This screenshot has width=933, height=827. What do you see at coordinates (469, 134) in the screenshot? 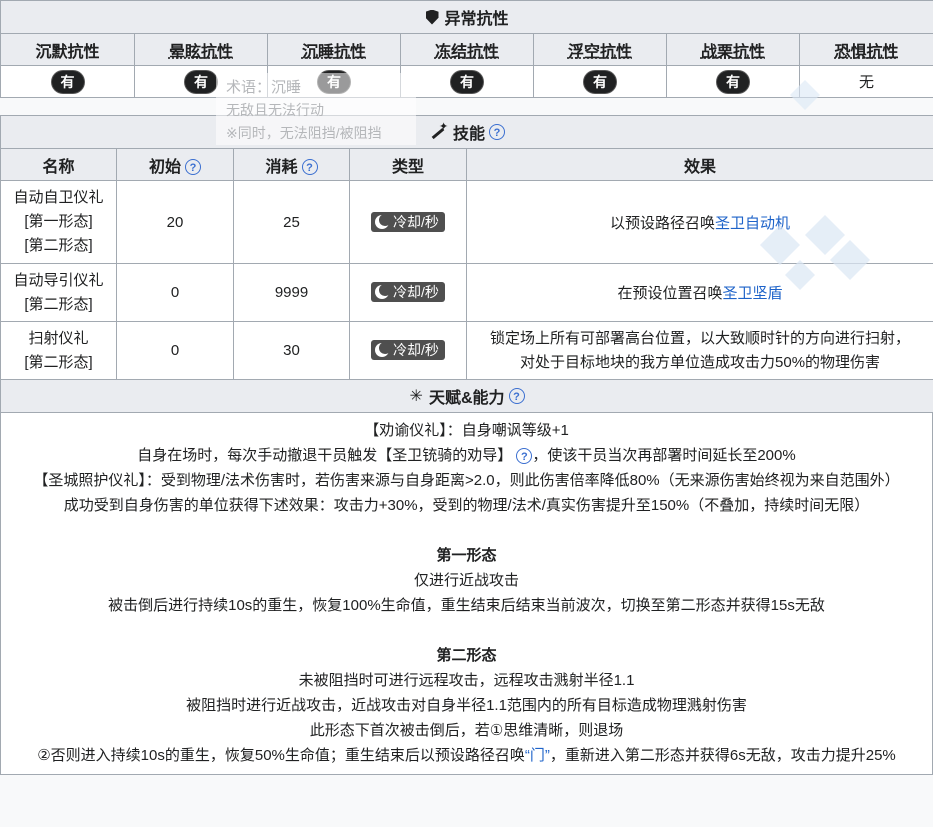
I see `skills-title: 技能` at bounding box center [469, 134].